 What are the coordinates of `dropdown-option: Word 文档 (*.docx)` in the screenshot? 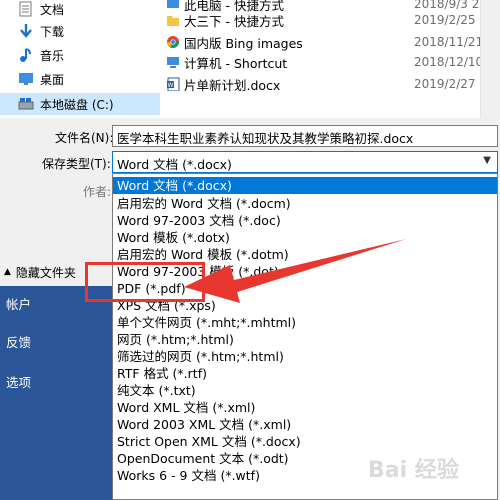 It's located at (305, 185).